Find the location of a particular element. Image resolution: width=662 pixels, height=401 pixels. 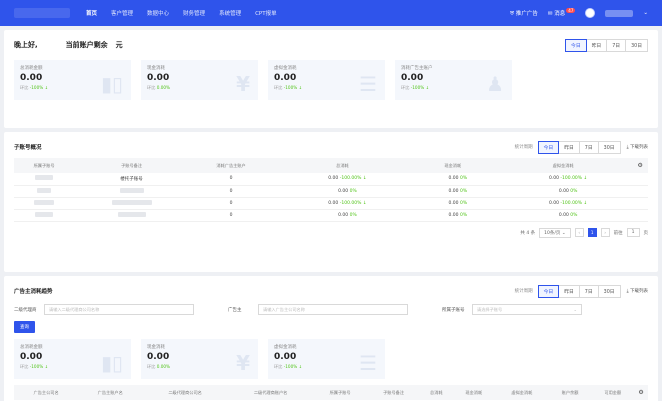

col-header: 账户余额 is located at coordinates (570, 392).